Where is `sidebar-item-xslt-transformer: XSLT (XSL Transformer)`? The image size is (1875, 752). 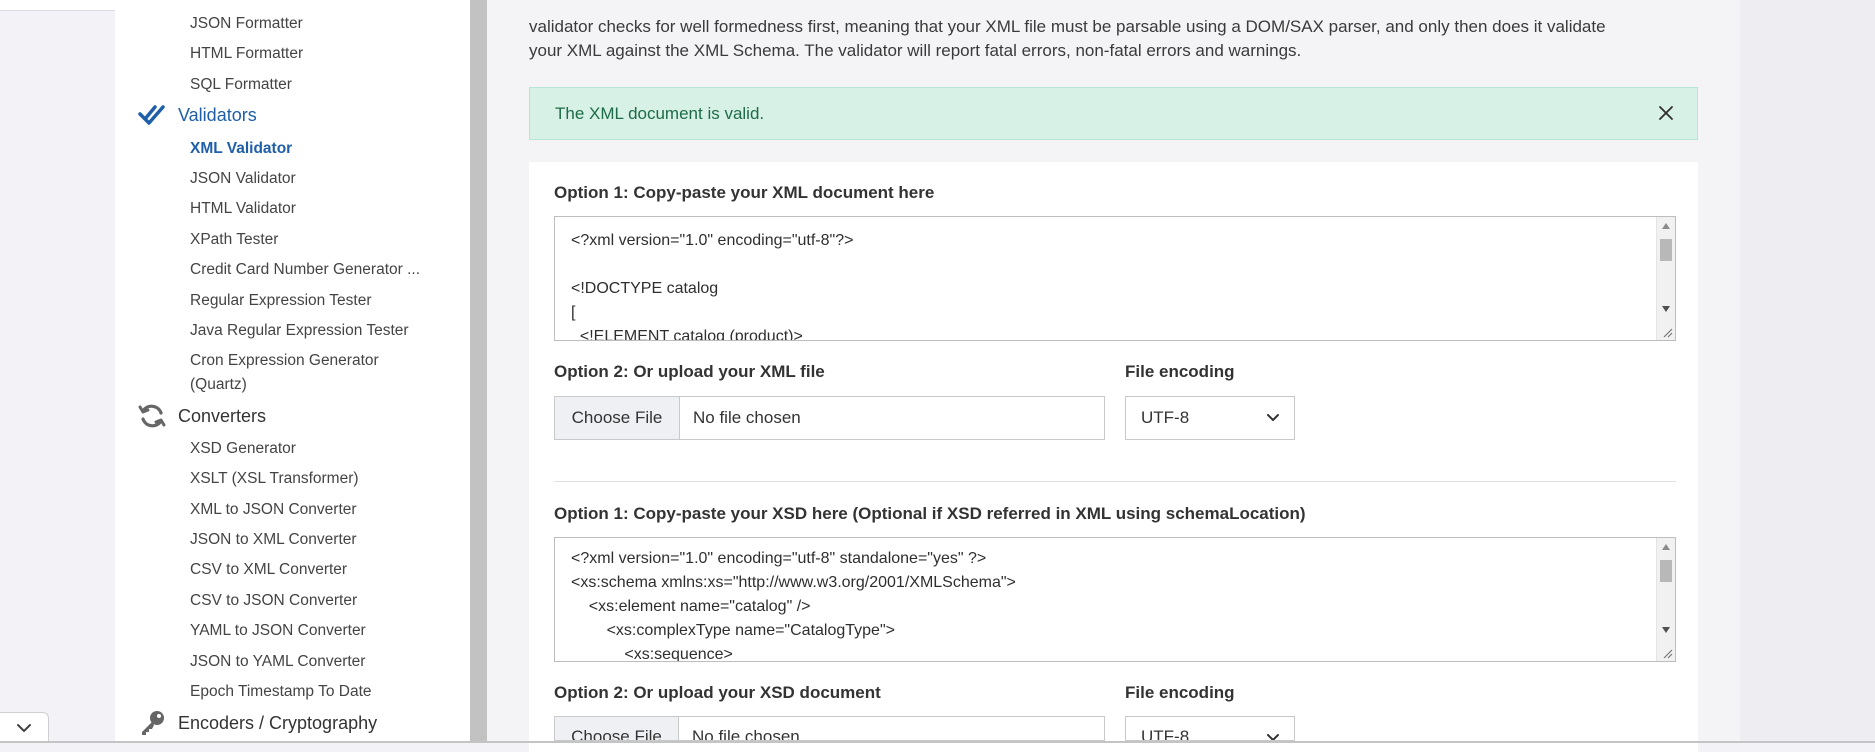 sidebar-item-xslt-transformer: XSLT (XSL Transformer) is located at coordinates (274, 478).